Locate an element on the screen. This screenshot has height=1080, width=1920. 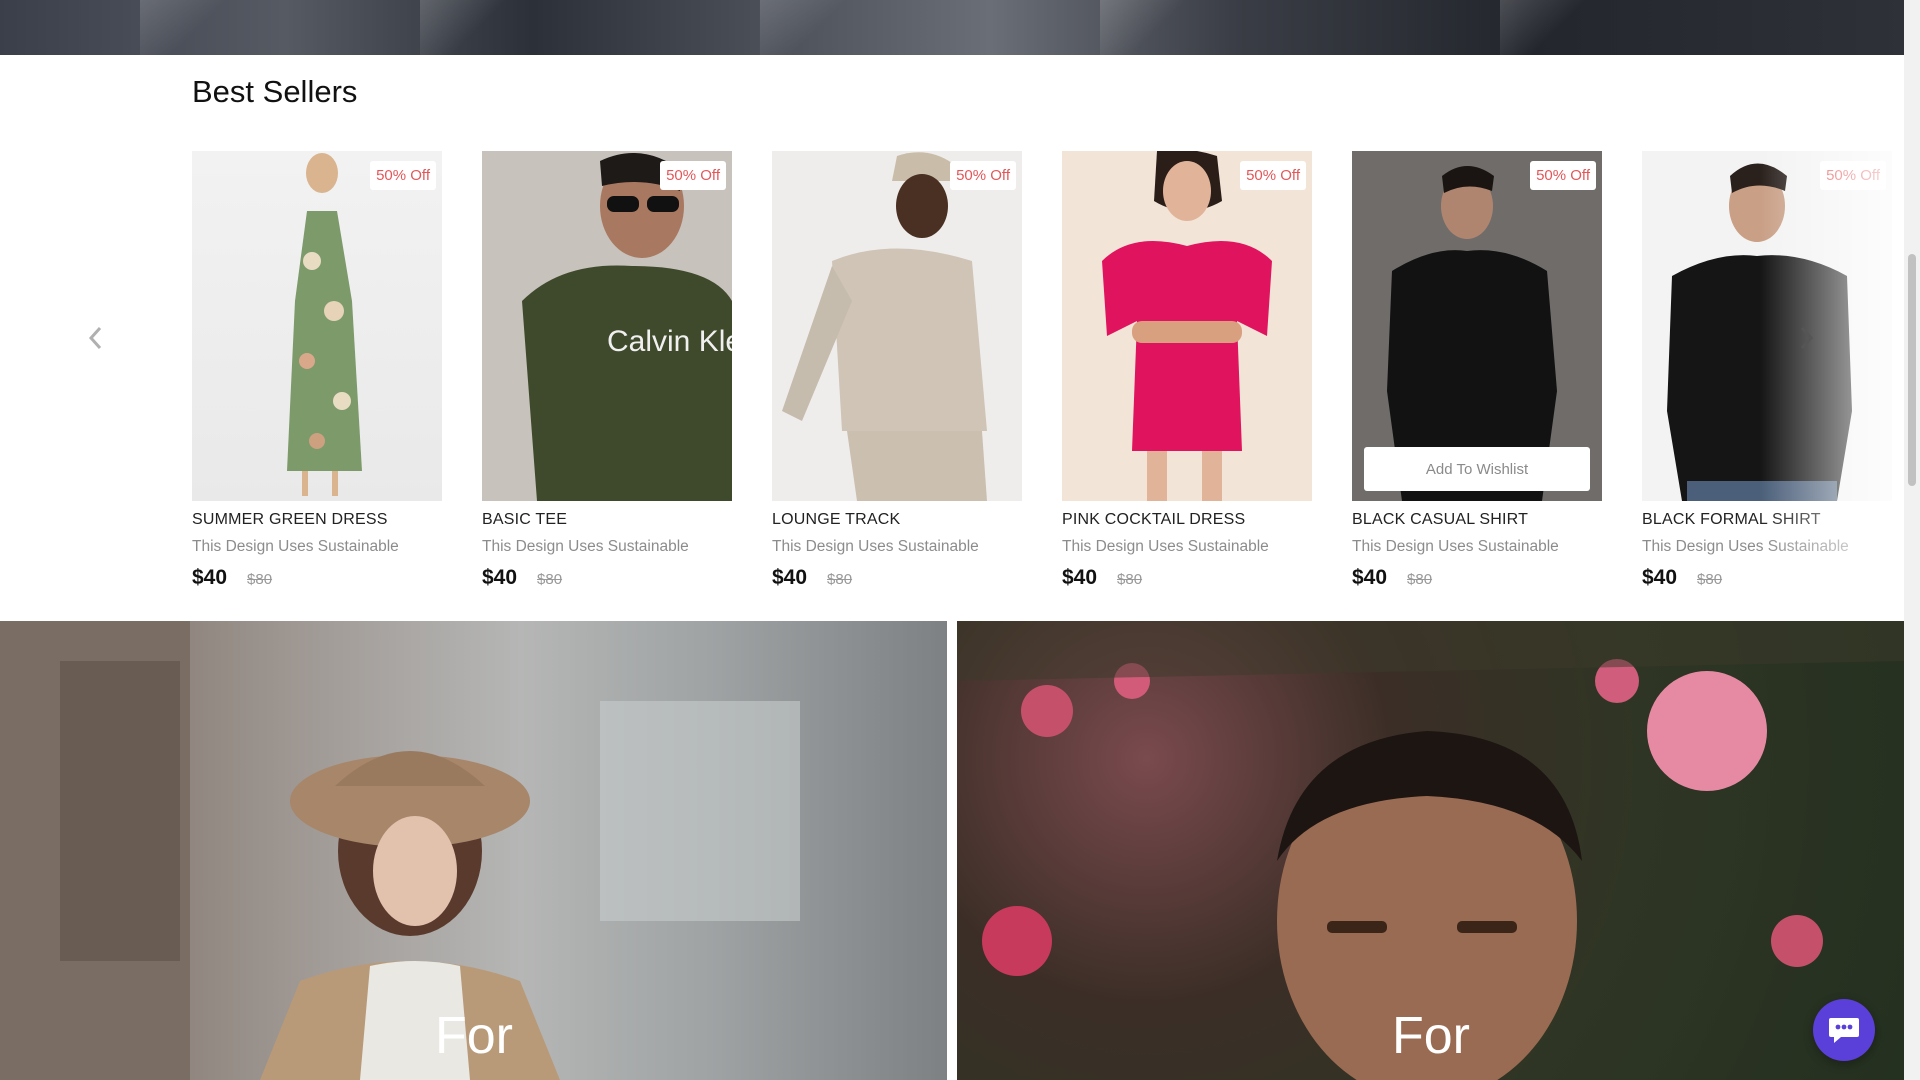
chevron-left-icon is located at coordinates (95, 338).